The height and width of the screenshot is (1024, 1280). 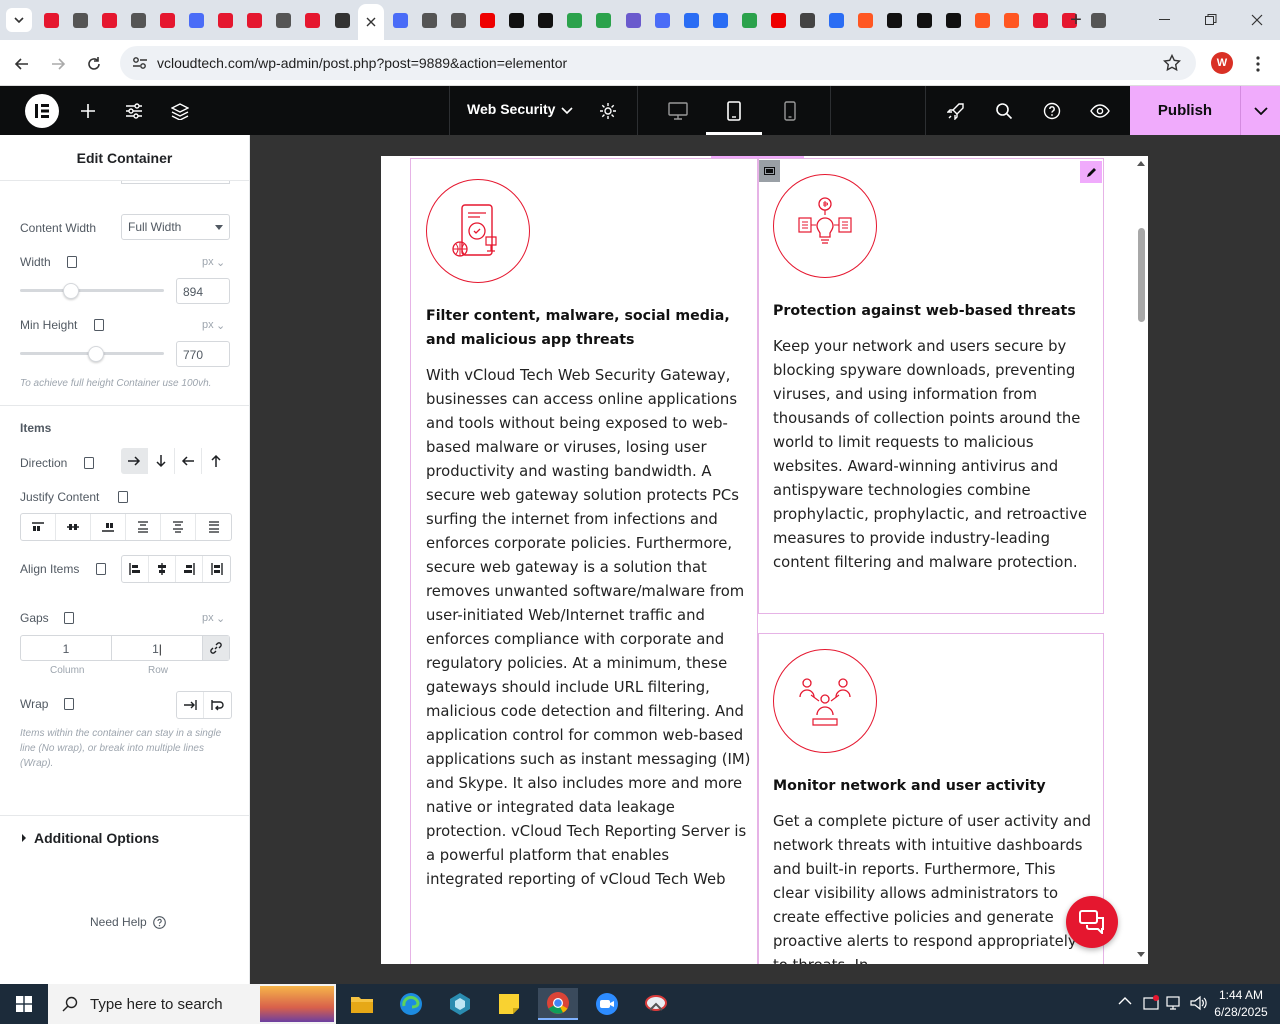 I want to click on align-center-button, so click(x=162, y=569).